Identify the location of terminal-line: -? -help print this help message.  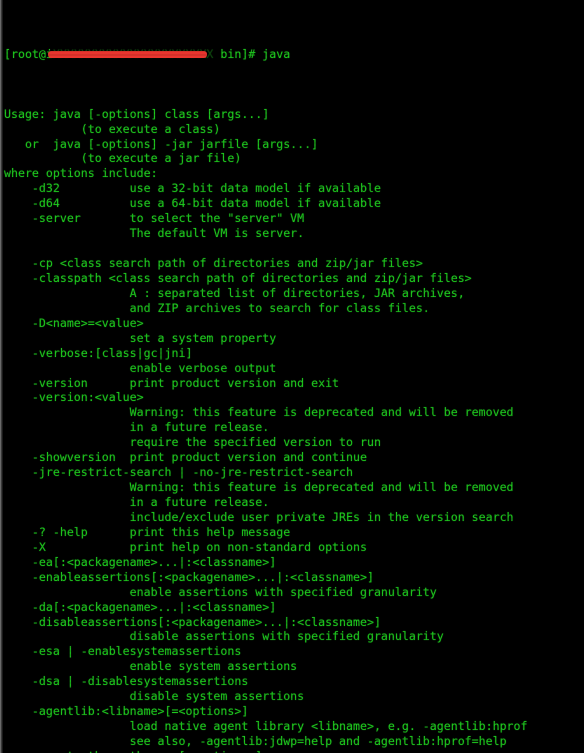
(147, 531).